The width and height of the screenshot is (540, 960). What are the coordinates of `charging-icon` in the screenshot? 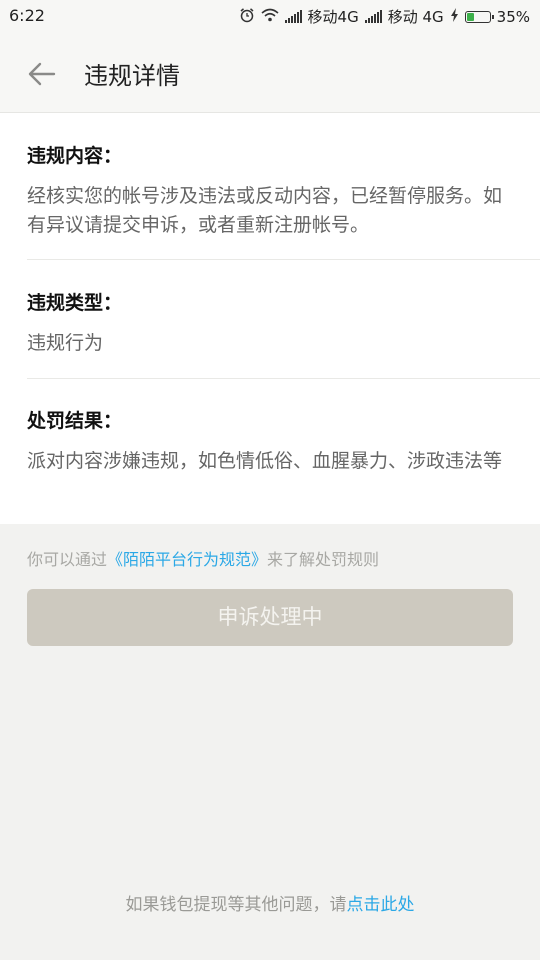 It's located at (454, 16).